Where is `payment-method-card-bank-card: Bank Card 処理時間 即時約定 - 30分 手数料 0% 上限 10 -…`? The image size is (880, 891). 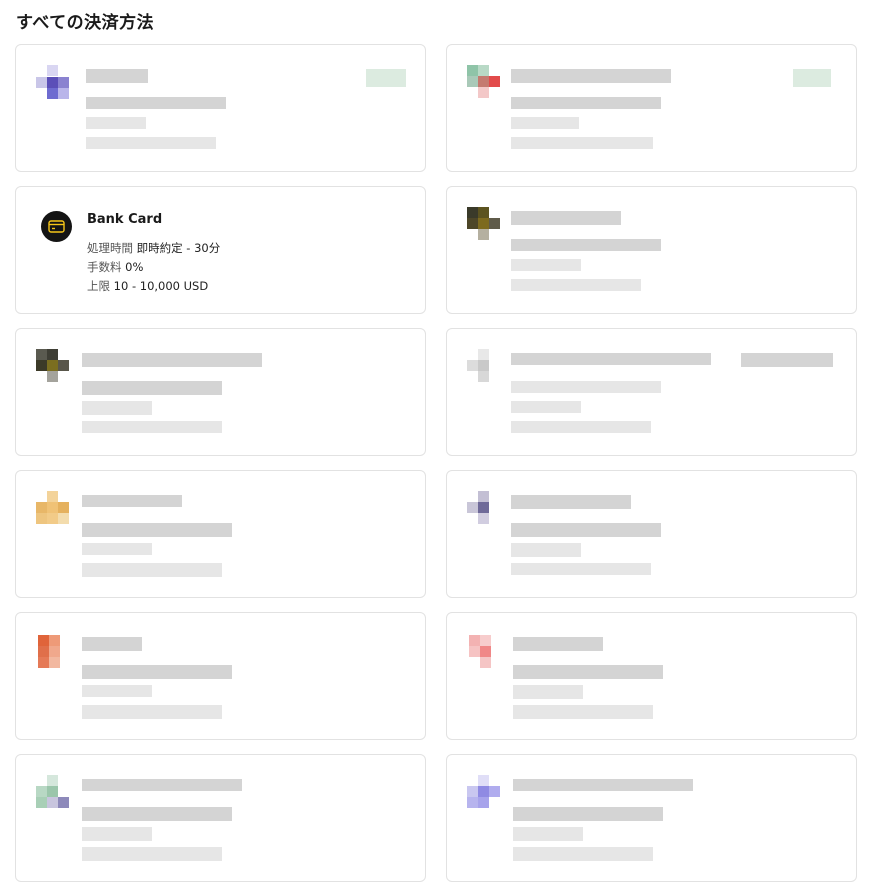 payment-method-card-bank-card: Bank Card 処理時間 即時約定 - 30分 手数料 0% 上限 10 -… is located at coordinates (220, 250).